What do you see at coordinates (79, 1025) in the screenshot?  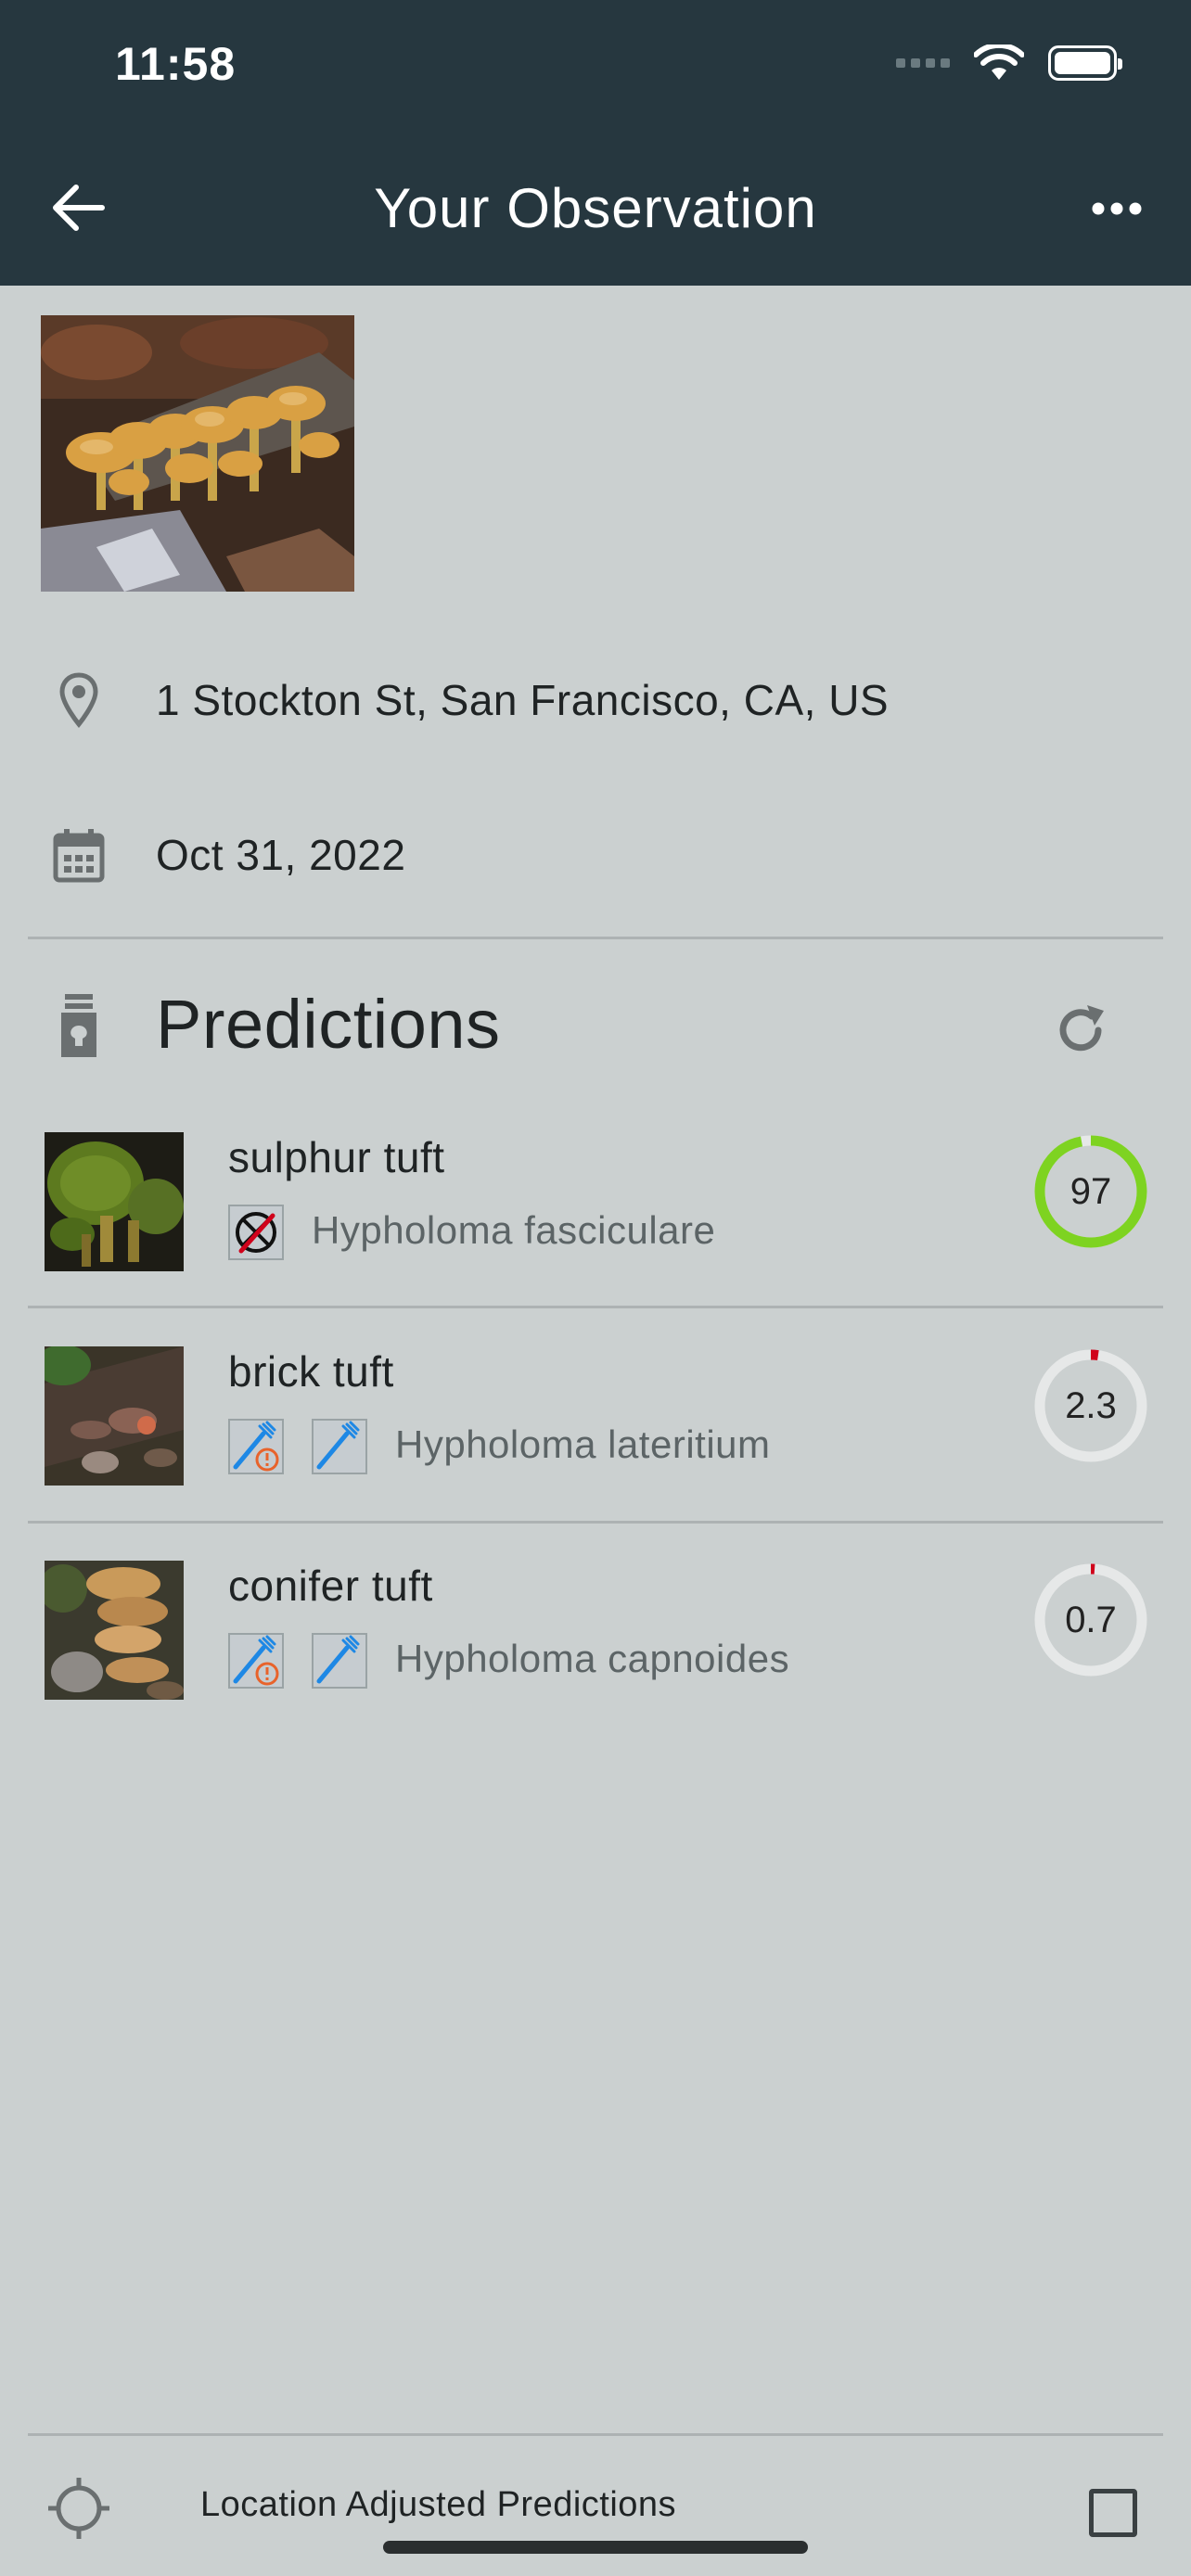 I see `specimen-jar-icon` at bounding box center [79, 1025].